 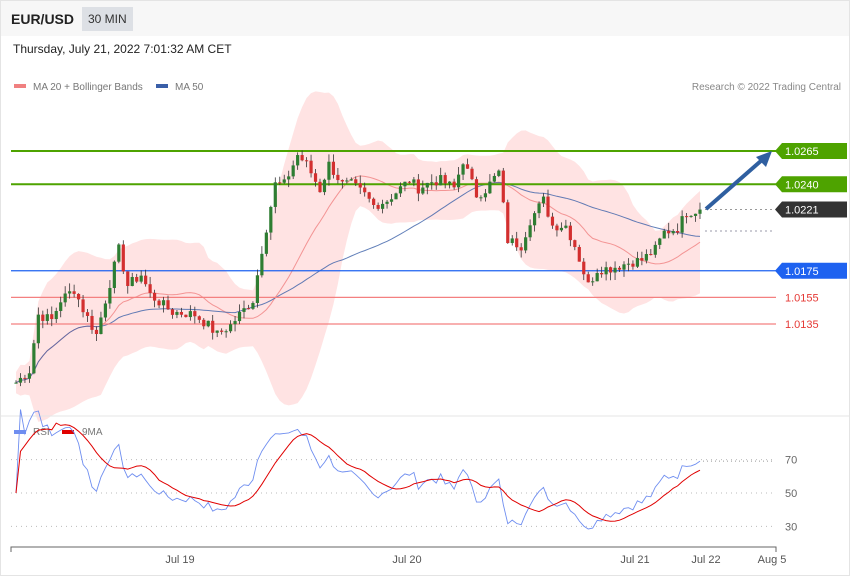 What do you see at coordinates (92, 432) in the screenshot?
I see `legend-rsi-ma: 9MA` at bounding box center [92, 432].